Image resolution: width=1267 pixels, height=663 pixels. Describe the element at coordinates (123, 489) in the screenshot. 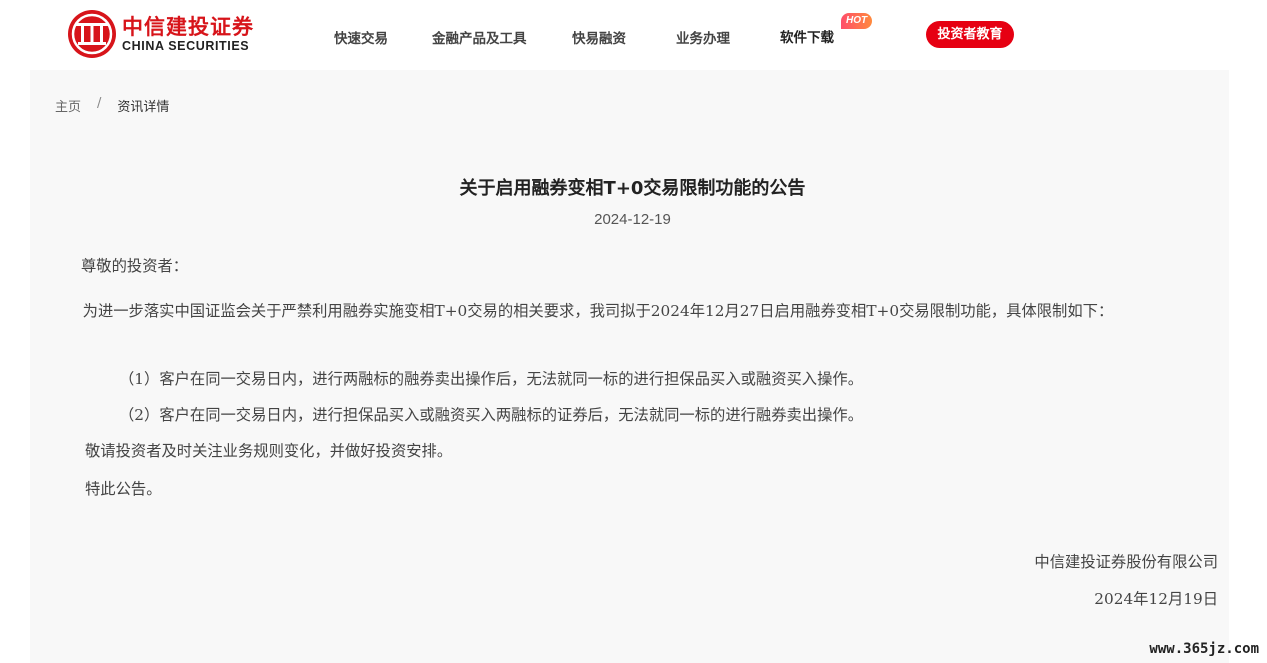

I see `article-closing: 特此公告。` at that location.